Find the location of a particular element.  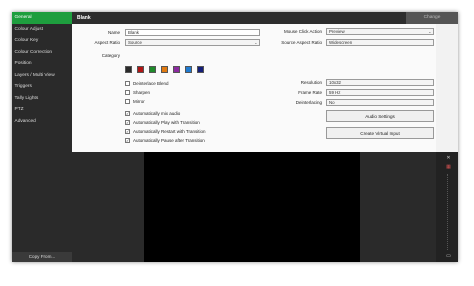

layout-icon: ▦ is located at coordinates (448, 167).